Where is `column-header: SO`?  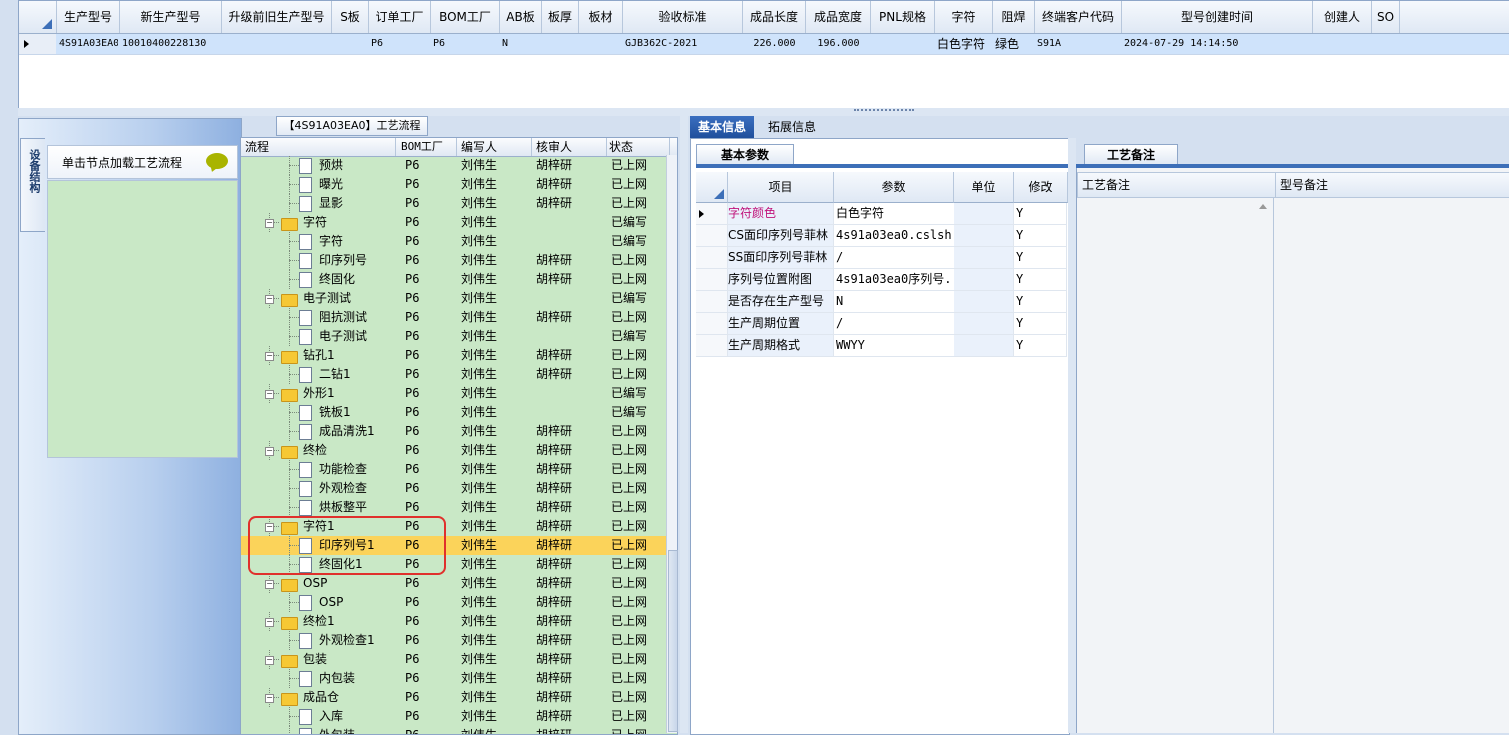
column-header: SO is located at coordinates (1386, 17).